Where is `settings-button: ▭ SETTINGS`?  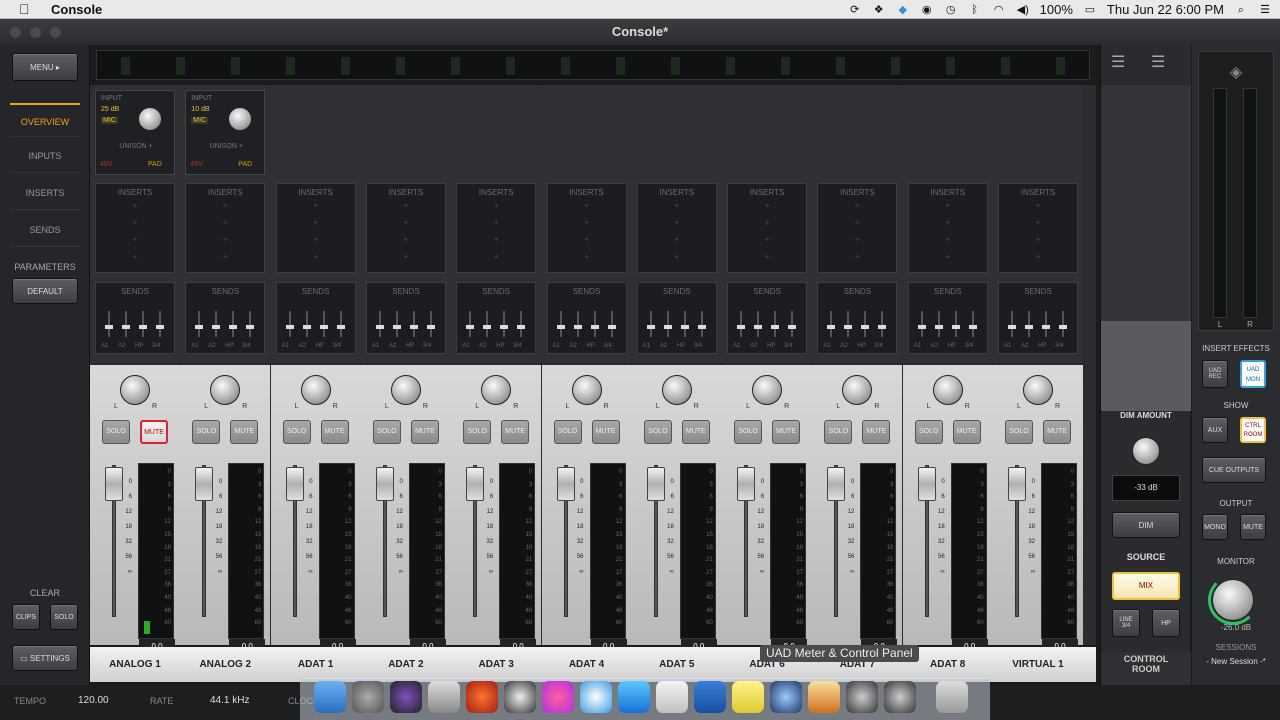 settings-button: ▭ SETTINGS is located at coordinates (45, 658).